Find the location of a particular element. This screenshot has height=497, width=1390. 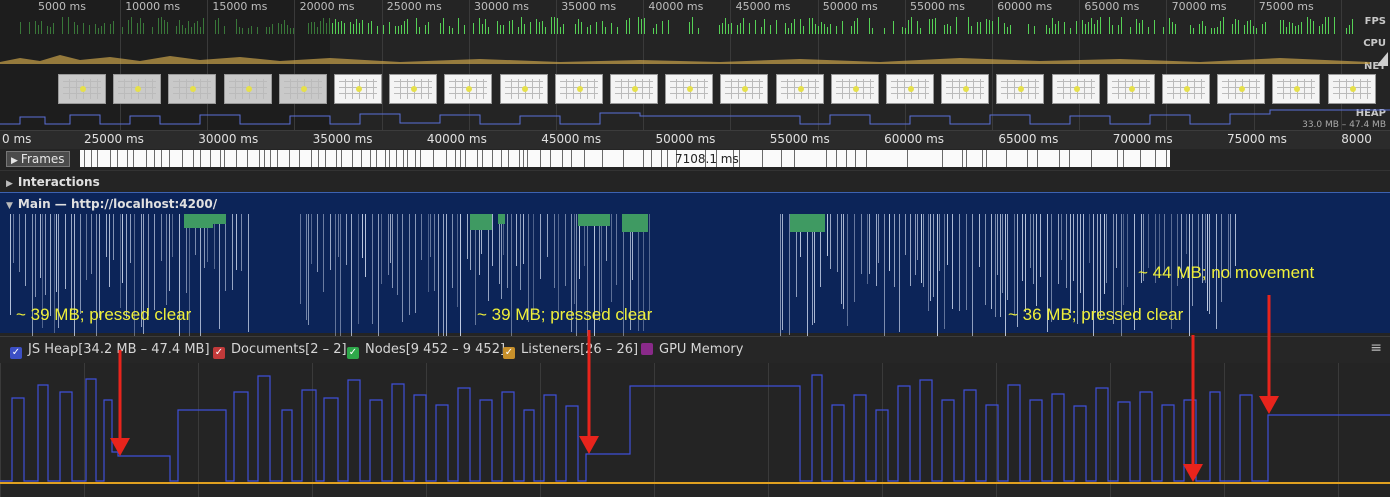

arrow-3-head is located at coordinates (1193, 473).